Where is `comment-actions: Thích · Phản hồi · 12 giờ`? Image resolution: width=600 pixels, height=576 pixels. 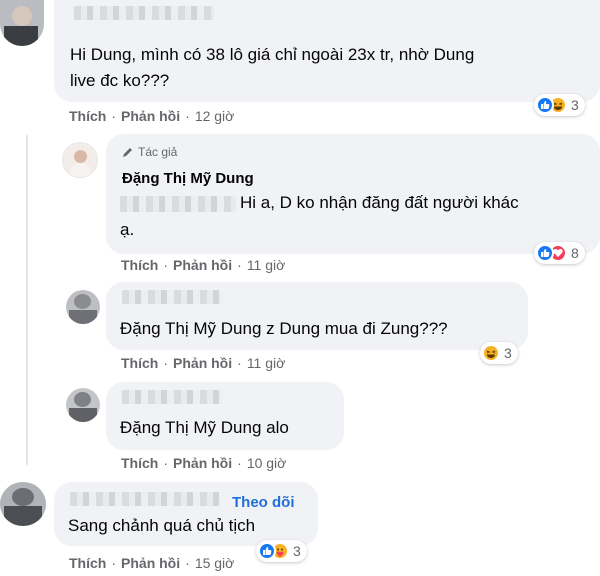 comment-actions: Thích · Phản hồi · 12 giờ is located at coordinates (151, 116).